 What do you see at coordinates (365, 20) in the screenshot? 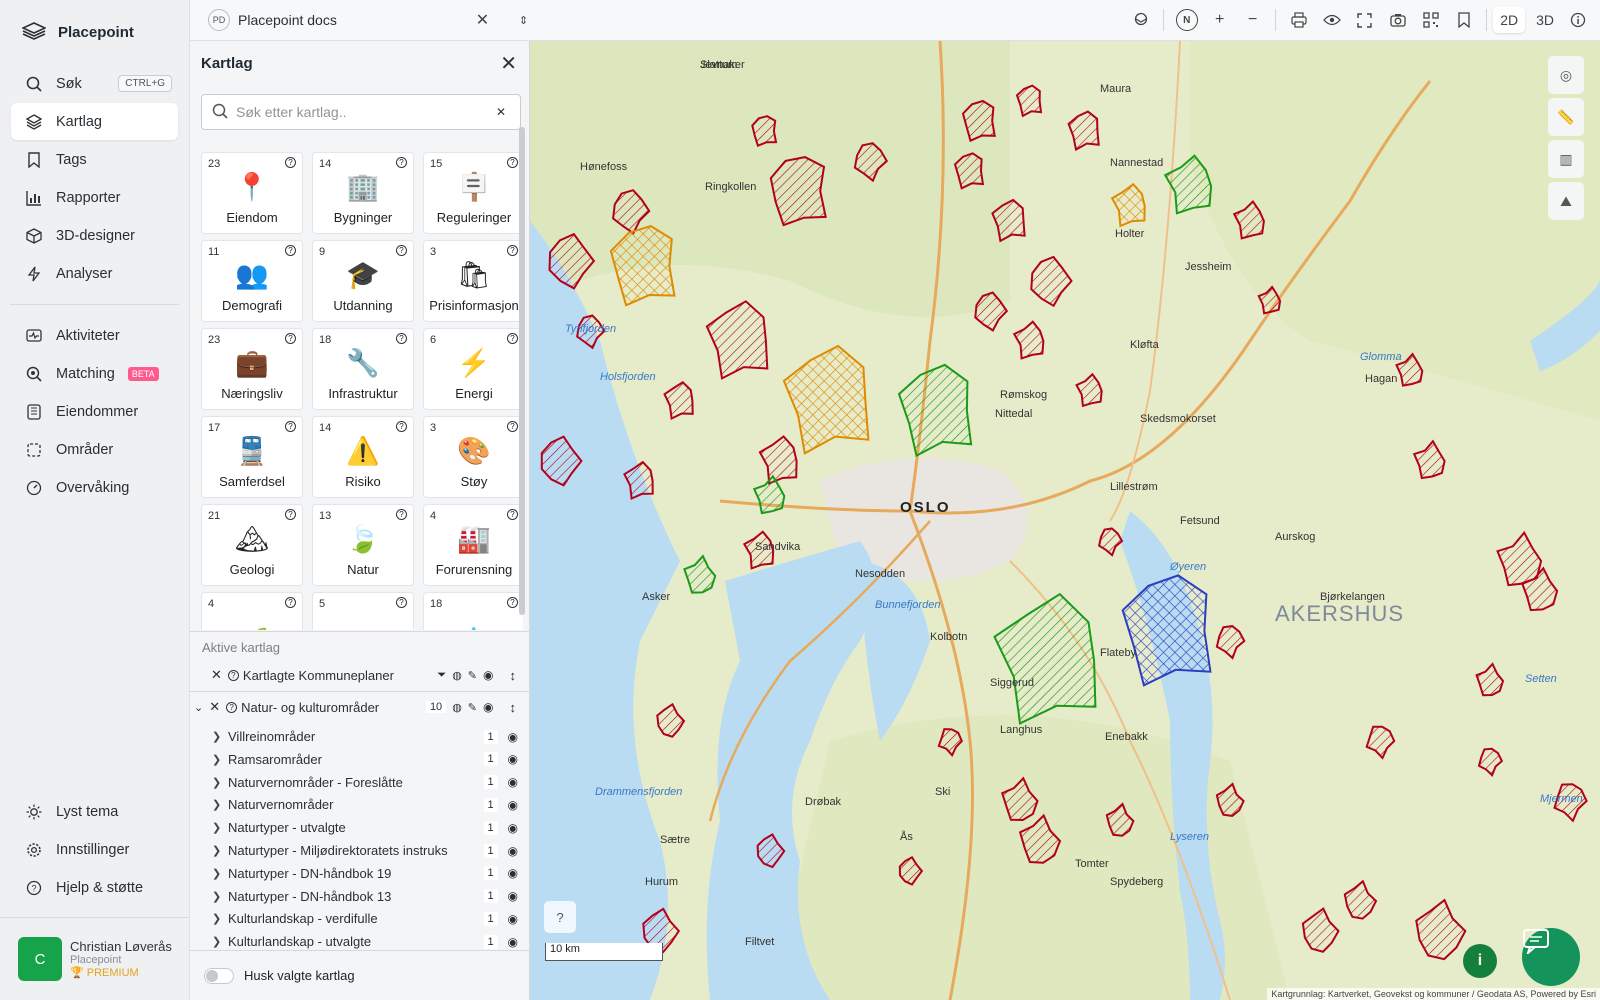
I see `workspace-selector: PD Placepoint docs ✕ ⇕` at bounding box center [365, 20].